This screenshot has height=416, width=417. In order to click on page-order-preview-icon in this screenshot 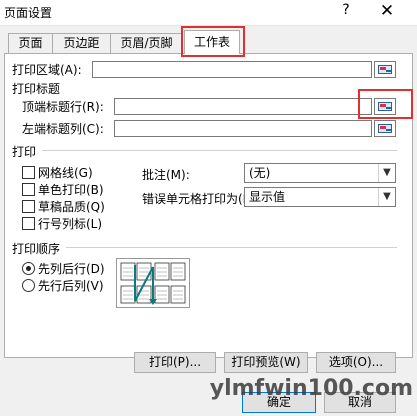, I will do `click(153, 283)`.